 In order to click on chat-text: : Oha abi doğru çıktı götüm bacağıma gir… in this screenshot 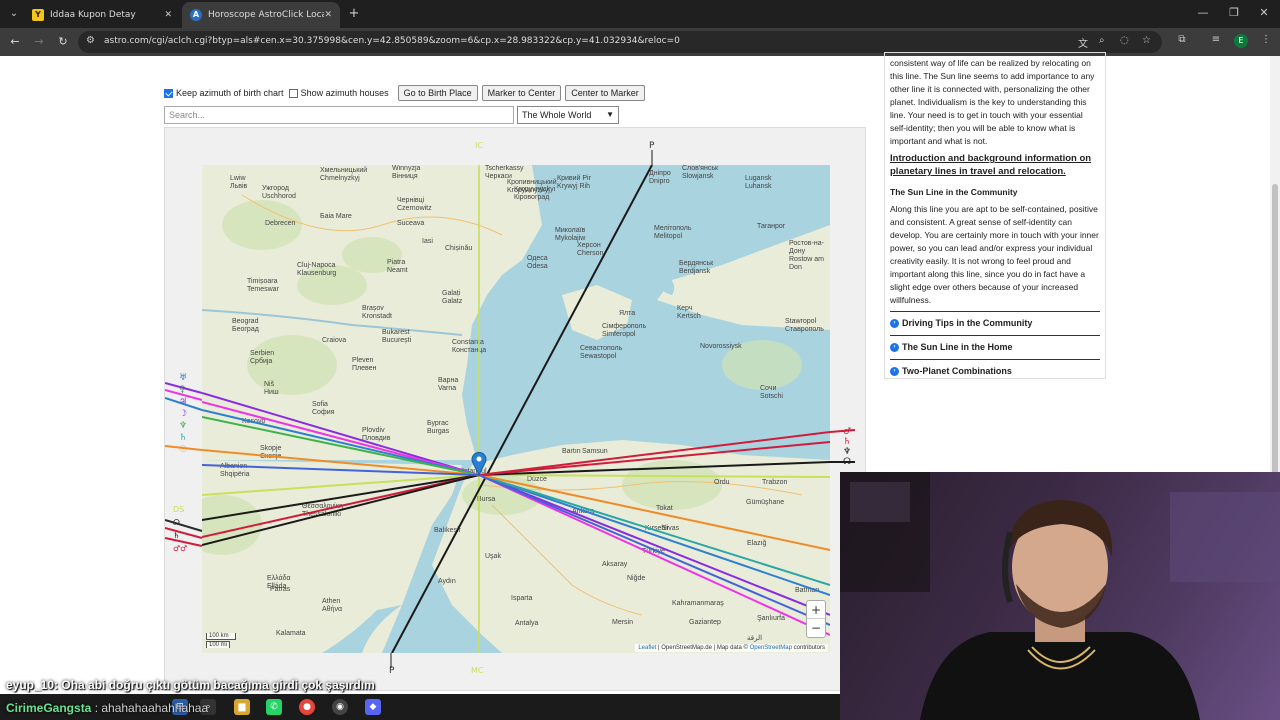, I will do `click(214, 685)`.